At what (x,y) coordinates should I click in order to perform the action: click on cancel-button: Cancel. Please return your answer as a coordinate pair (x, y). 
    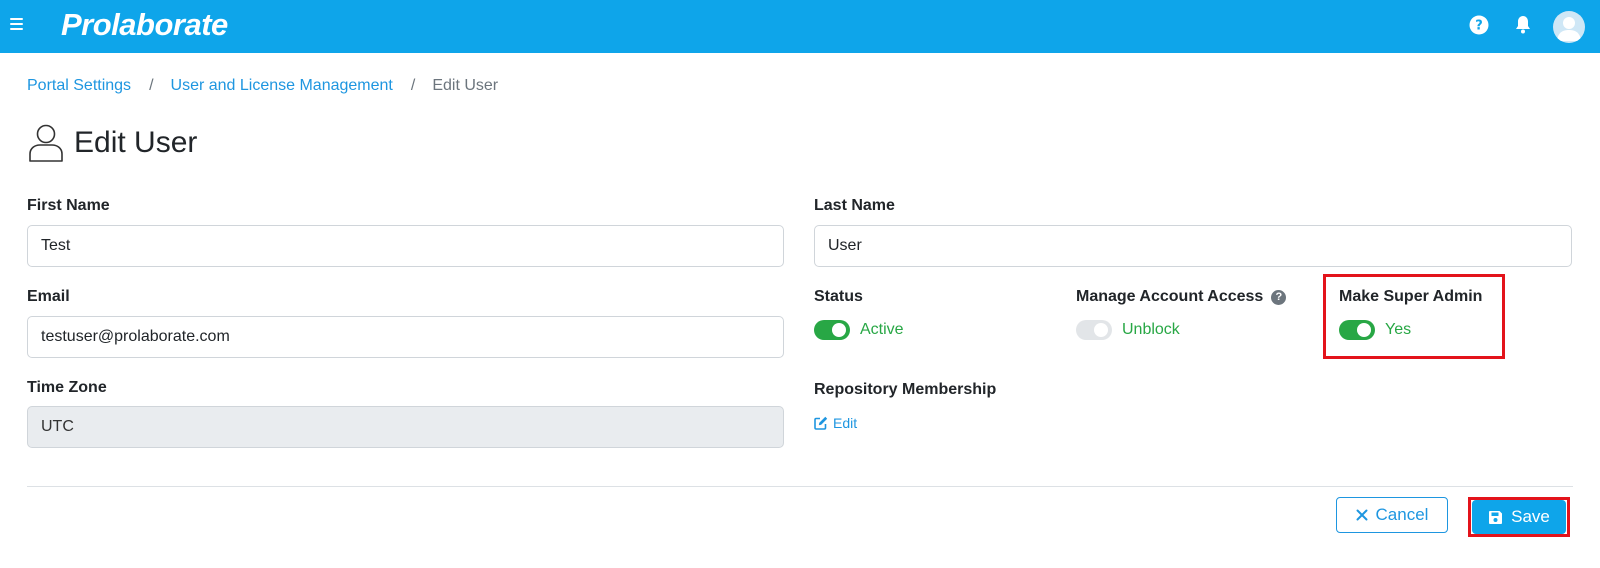
    Looking at the image, I should click on (1392, 515).